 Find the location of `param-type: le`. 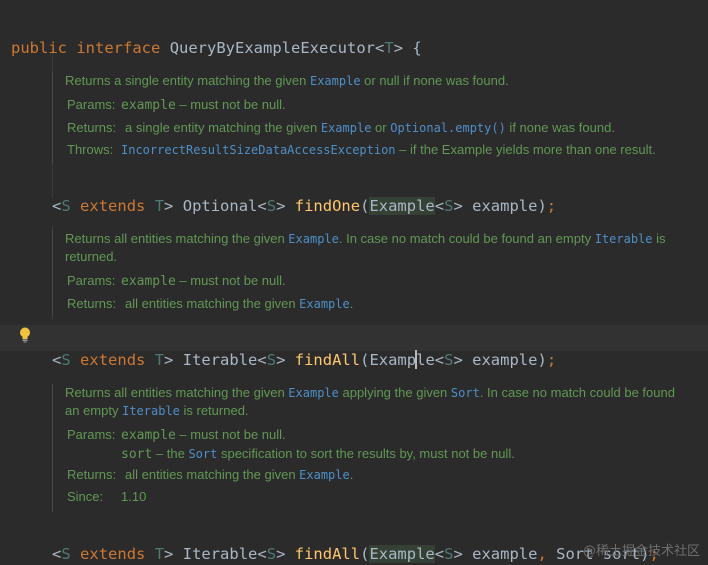

param-type: le is located at coordinates (425, 360).